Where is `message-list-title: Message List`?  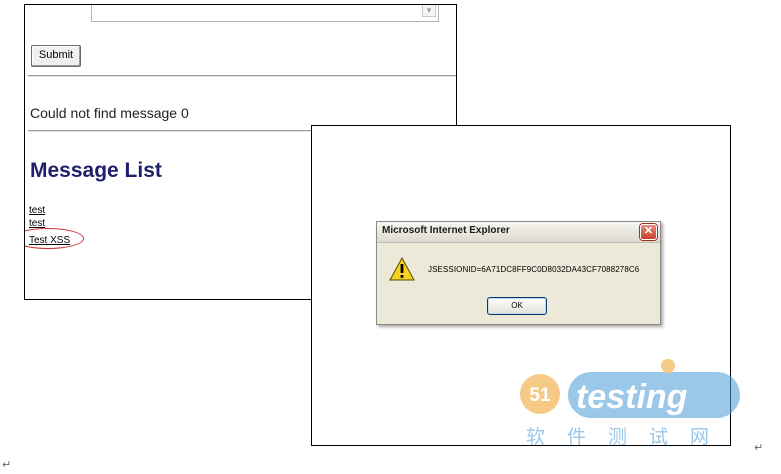
message-list-title: Message List is located at coordinates (96, 170).